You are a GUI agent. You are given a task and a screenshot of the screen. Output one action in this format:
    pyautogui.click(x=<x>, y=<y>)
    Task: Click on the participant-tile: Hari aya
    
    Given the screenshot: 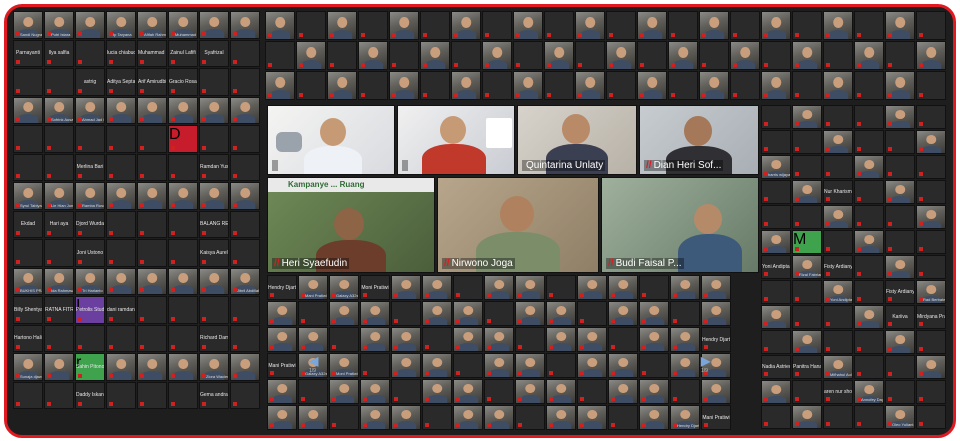 What is the action you would take?
    pyautogui.click(x=59, y=224)
    